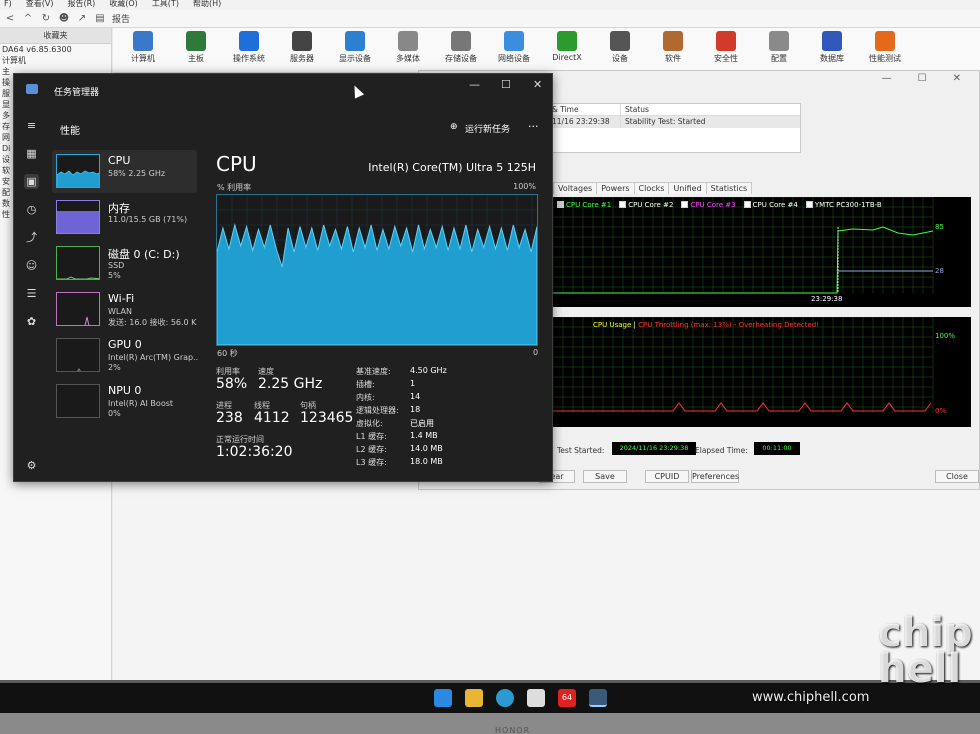 The width and height of the screenshot is (980, 734). Describe the element at coordinates (55, 60) in the screenshot. I see `tree-item-computer: 计算机` at that location.